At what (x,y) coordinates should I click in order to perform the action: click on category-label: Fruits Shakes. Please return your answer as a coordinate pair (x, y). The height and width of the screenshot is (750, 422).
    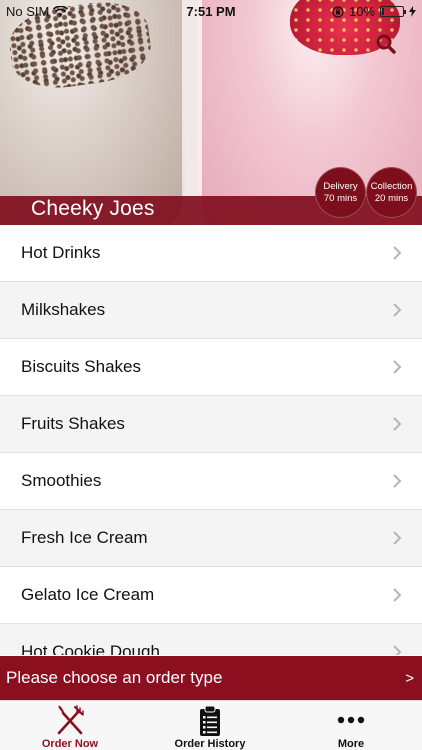
    Looking at the image, I should click on (73, 423).